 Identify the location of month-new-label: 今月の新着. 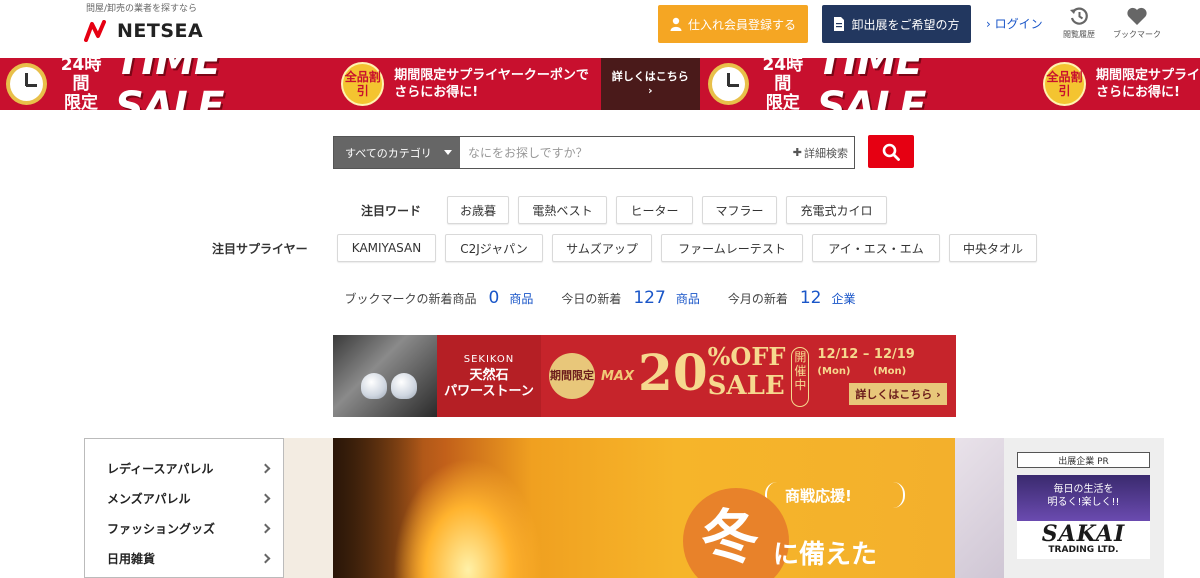
(757, 299).